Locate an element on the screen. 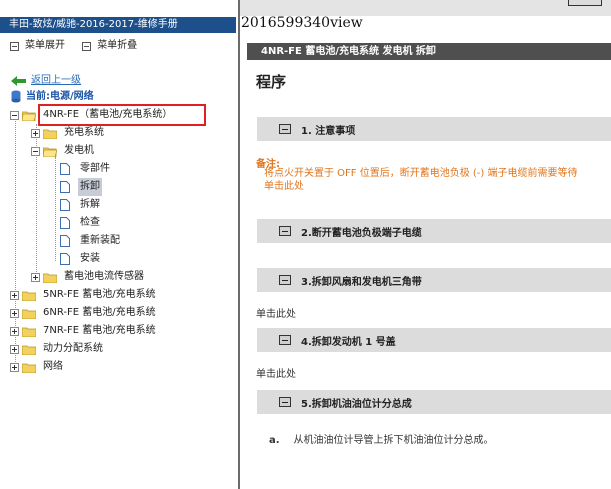  tree-node-charging: 充电系统 is located at coordinates (68, 133).